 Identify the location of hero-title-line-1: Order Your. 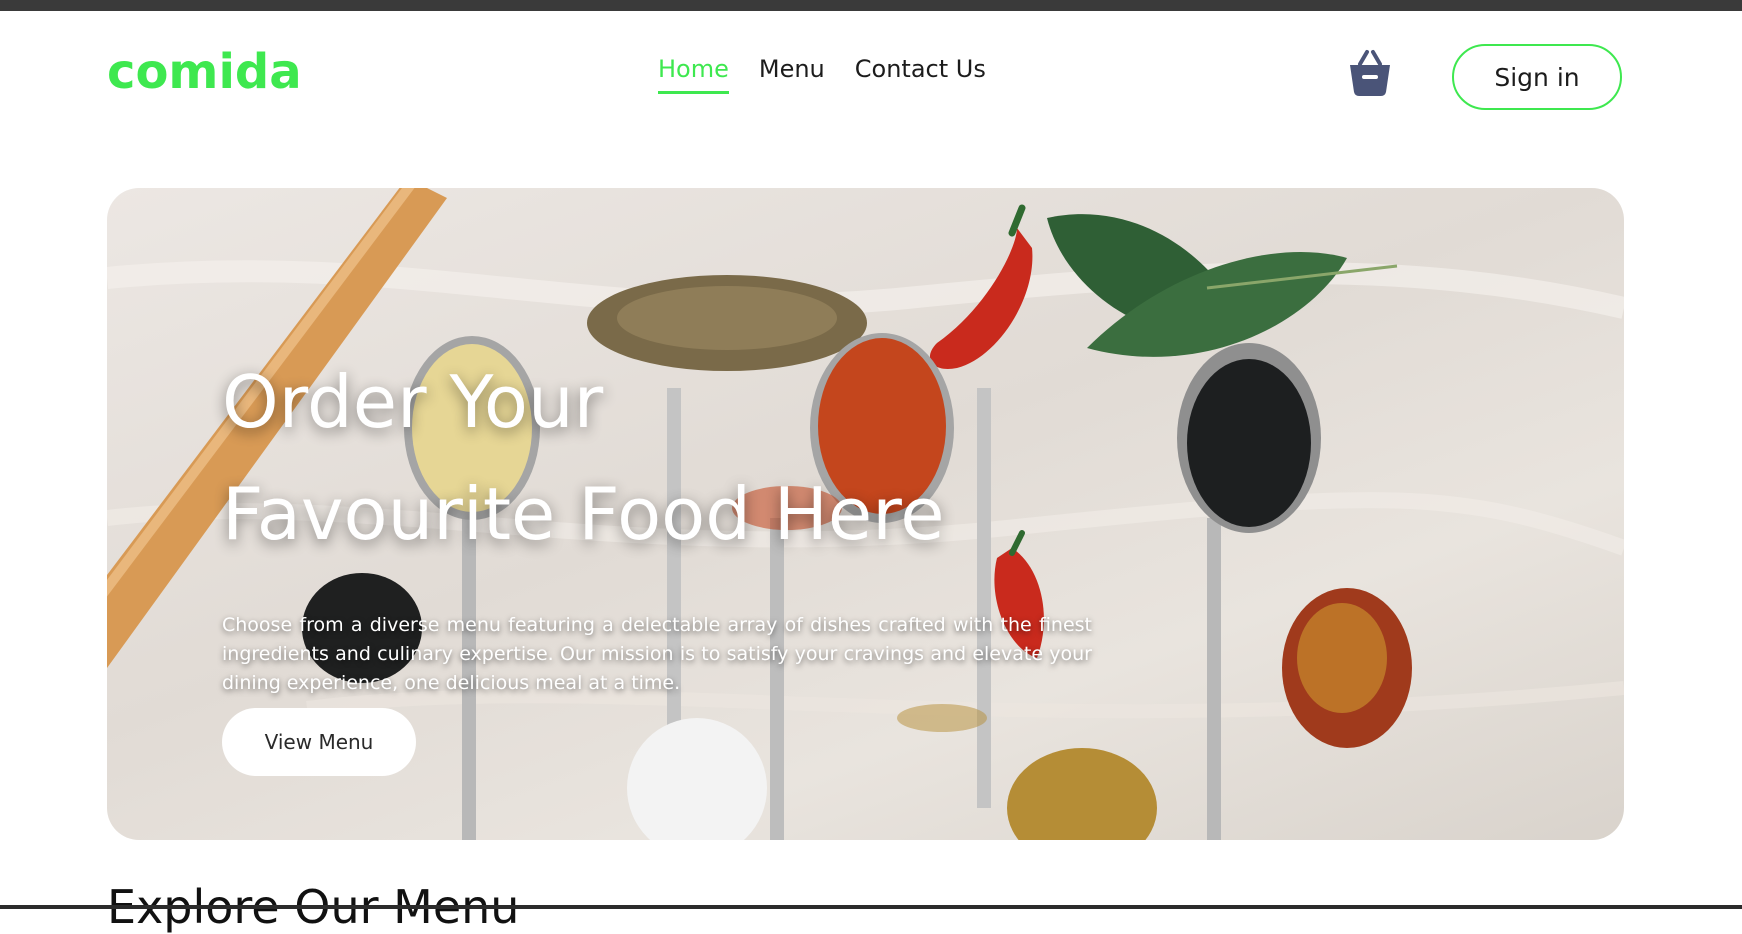
(413, 402).